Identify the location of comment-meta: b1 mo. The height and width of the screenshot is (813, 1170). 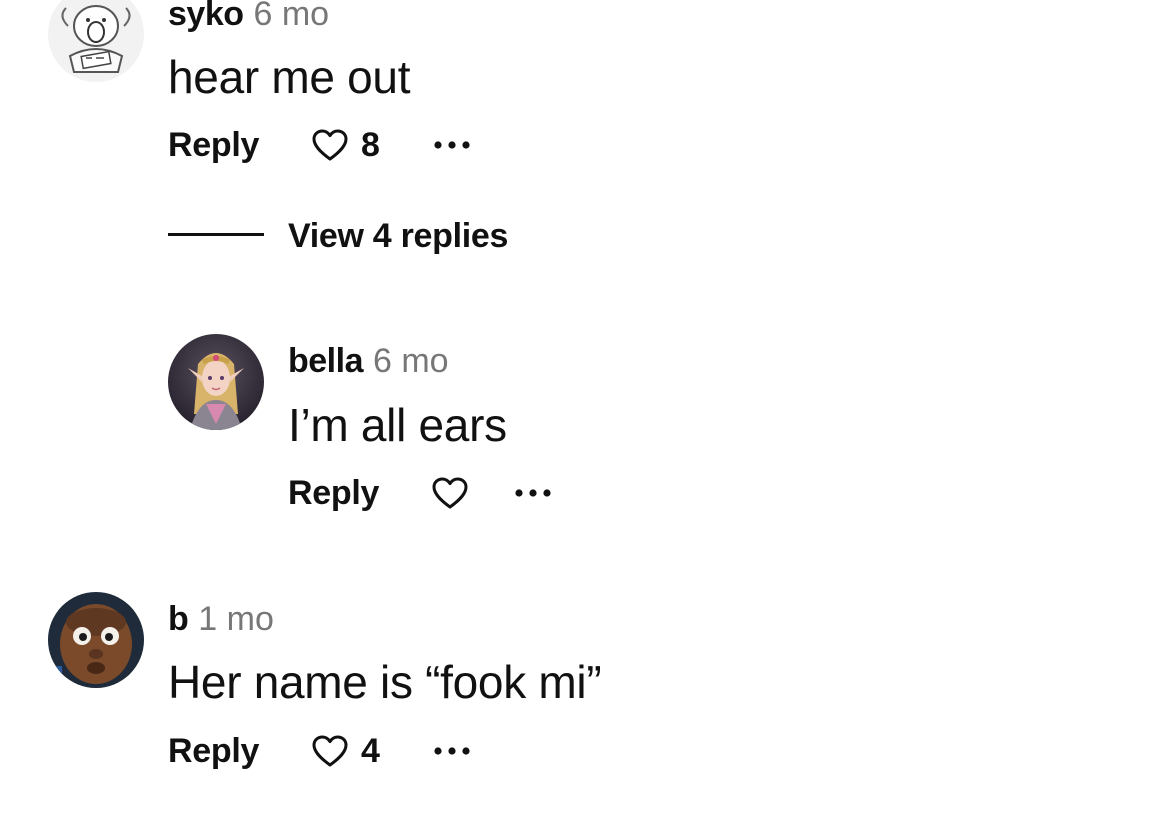
(221, 619).